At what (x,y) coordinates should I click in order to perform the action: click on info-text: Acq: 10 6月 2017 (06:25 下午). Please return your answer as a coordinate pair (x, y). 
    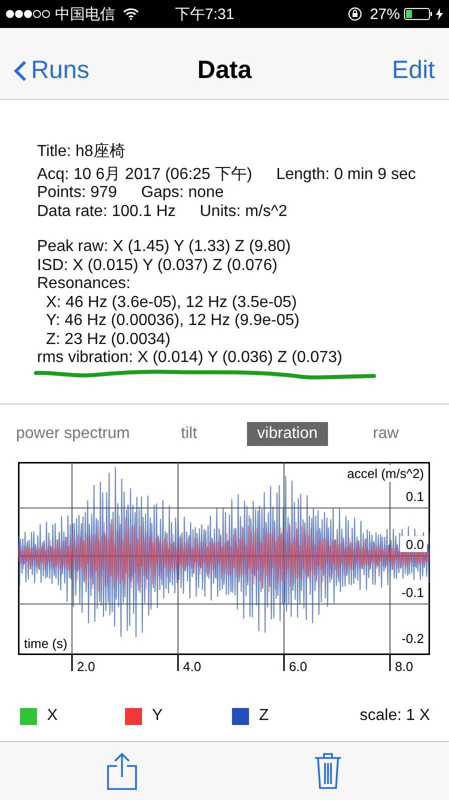
    Looking at the image, I should click on (144, 175).